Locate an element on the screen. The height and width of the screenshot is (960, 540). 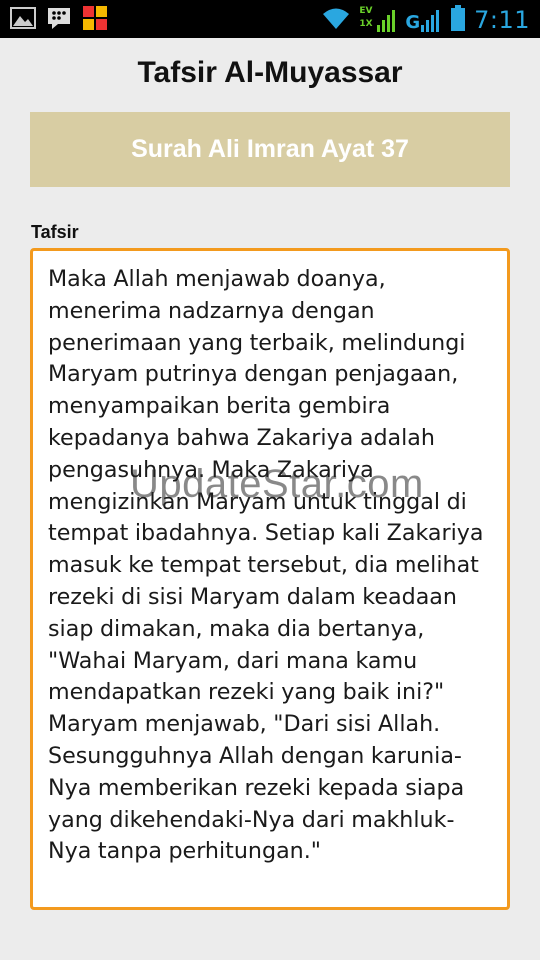
signal-1x-icon: EV 1X is located at coordinates (378, 20).